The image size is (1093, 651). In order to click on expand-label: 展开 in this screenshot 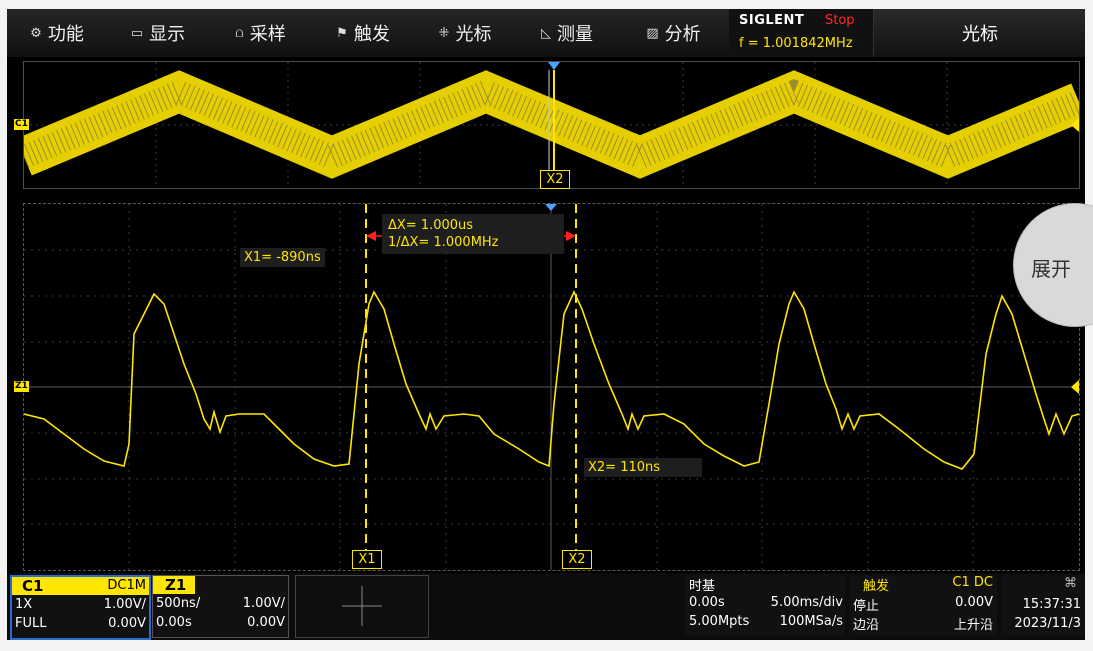, I will do `click(1051, 269)`.